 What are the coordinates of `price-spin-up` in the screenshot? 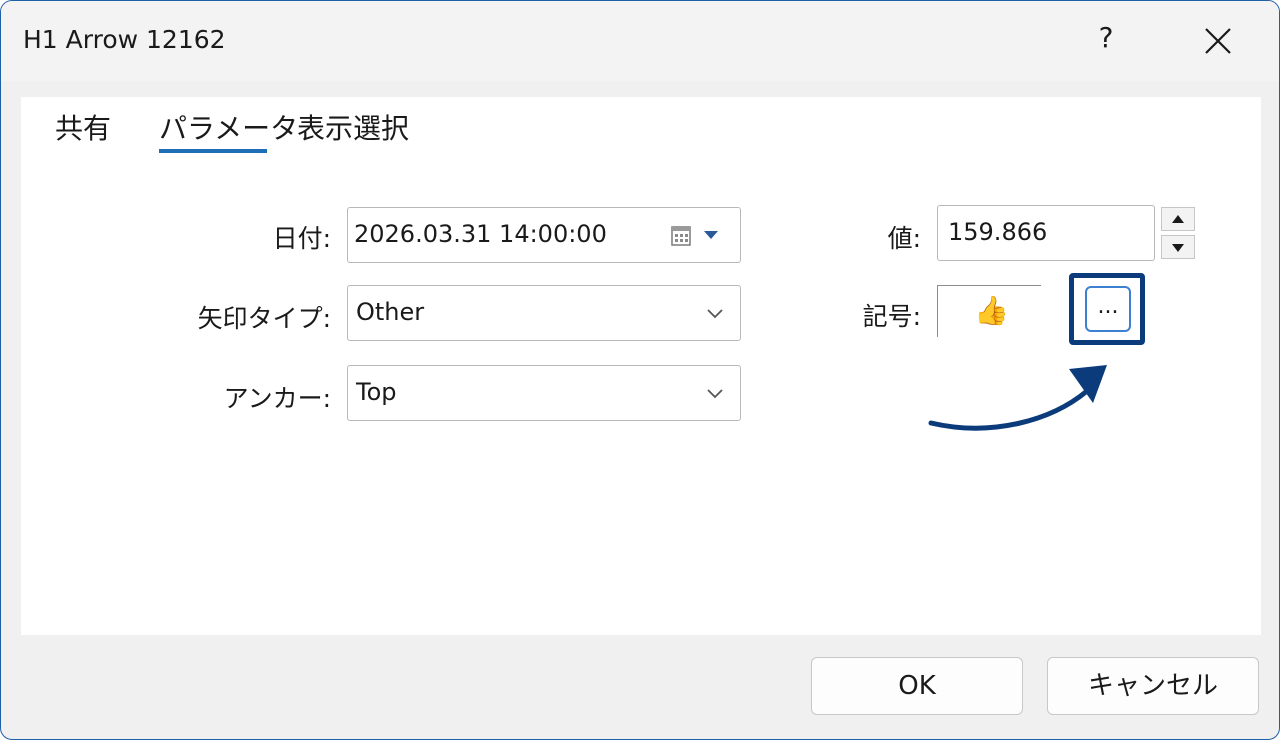 It's located at (1178, 219).